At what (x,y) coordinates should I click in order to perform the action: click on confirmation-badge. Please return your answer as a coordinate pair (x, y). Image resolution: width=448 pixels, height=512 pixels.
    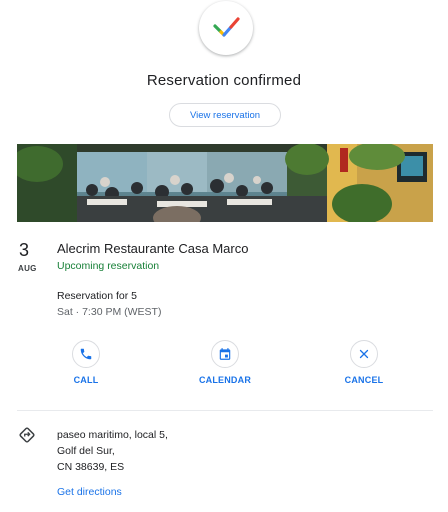
    Looking at the image, I should click on (226, 28).